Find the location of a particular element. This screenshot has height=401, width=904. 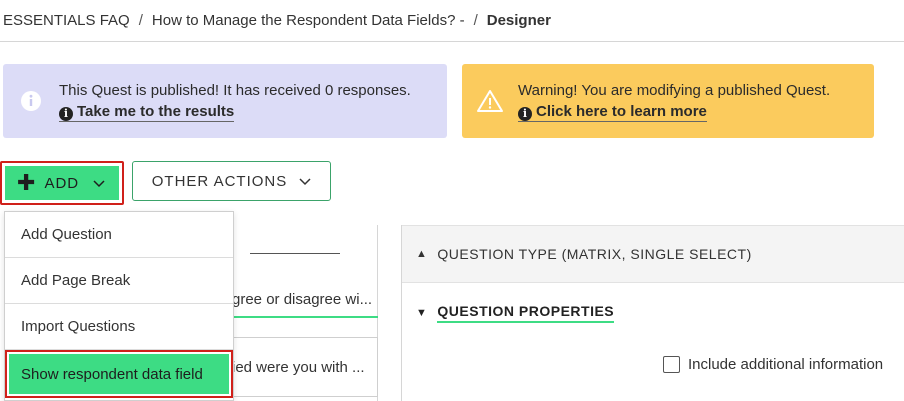

learn-more-label: Click here to learn more is located at coordinates (621, 111).